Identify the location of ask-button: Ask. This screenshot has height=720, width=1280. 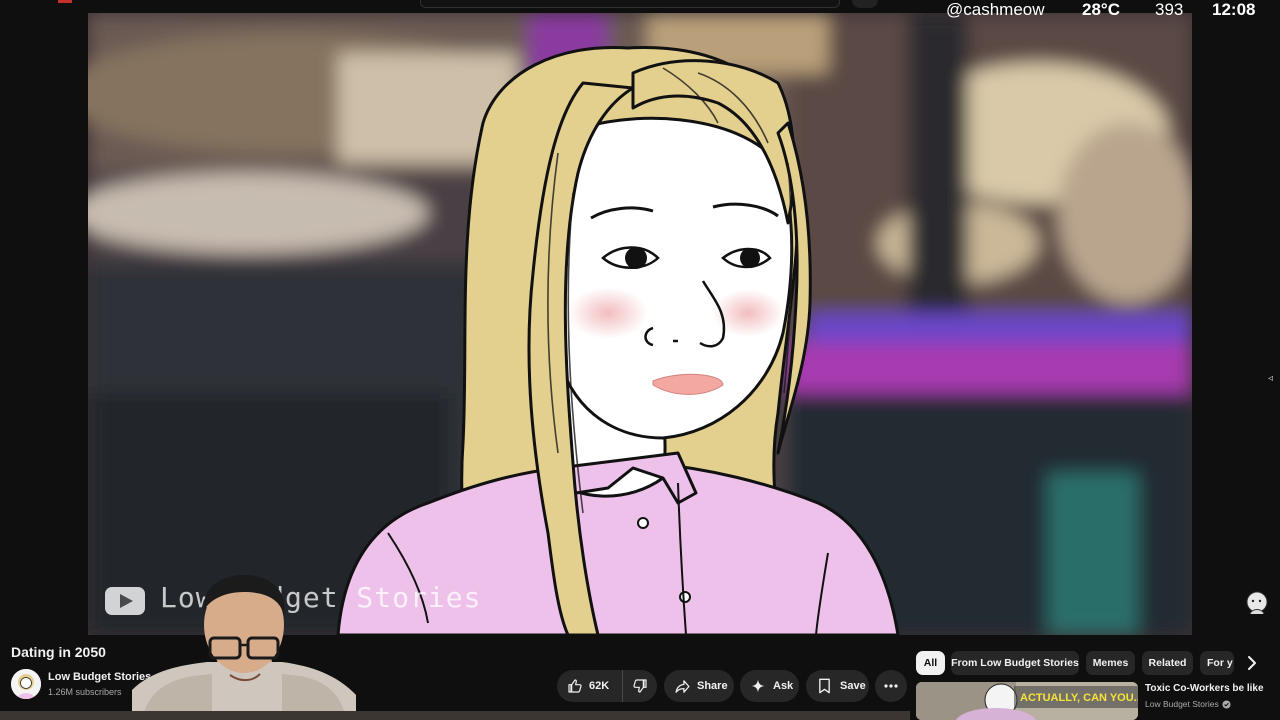
(769, 686).